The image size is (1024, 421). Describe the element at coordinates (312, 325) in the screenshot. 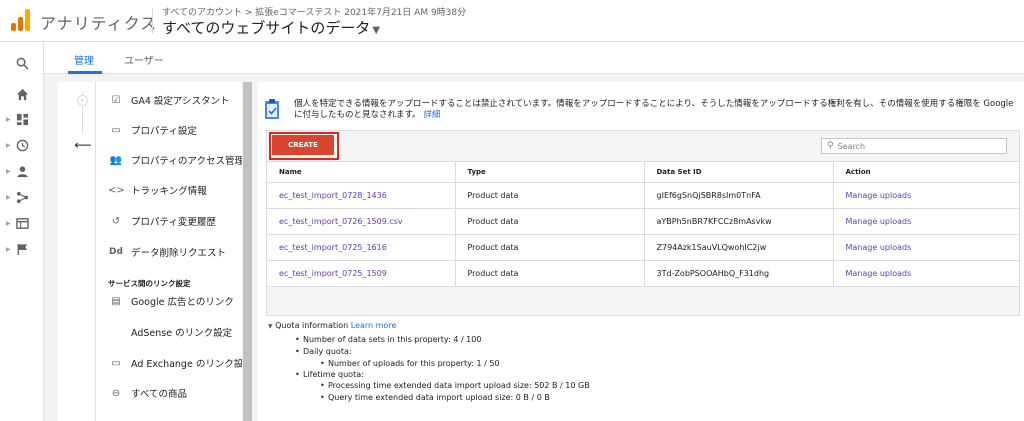

I see `quota-title: Quota information` at that location.